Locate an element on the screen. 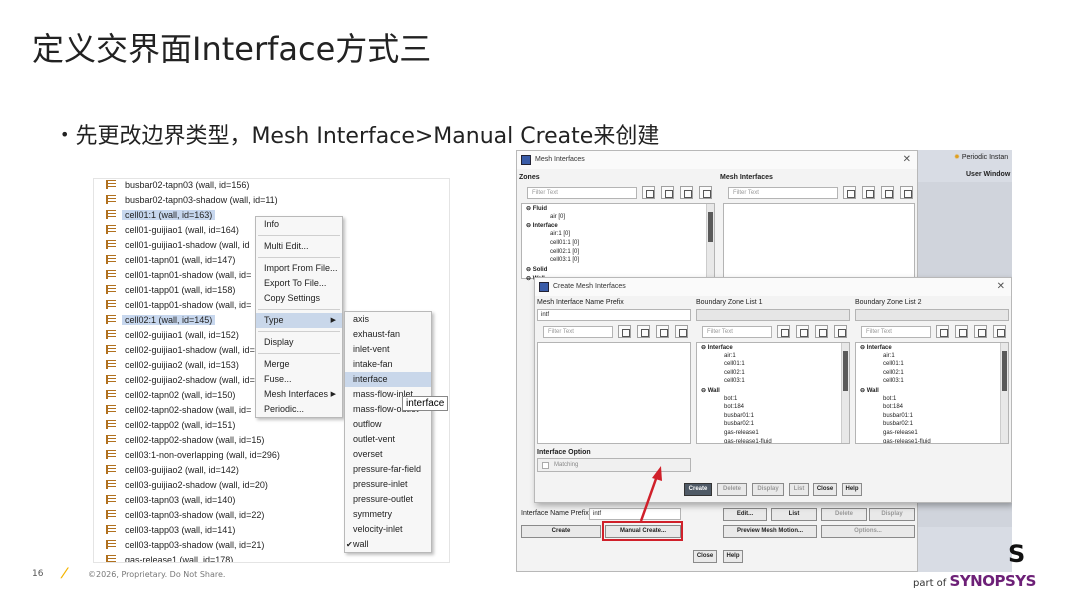 The width and height of the screenshot is (1080, 608). tree-row: cell02-tapp02-shadow (wall, id=15) is located at coordinates (180, 442).